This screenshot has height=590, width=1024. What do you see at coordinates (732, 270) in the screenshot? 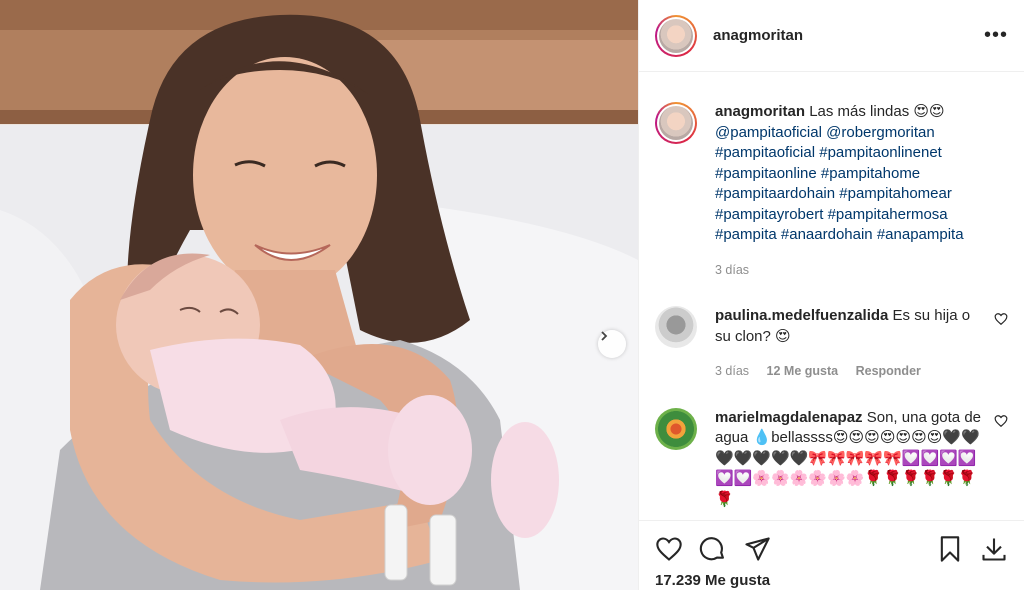
I see `caption-time: 3 días` at bounding box center [732, 270].